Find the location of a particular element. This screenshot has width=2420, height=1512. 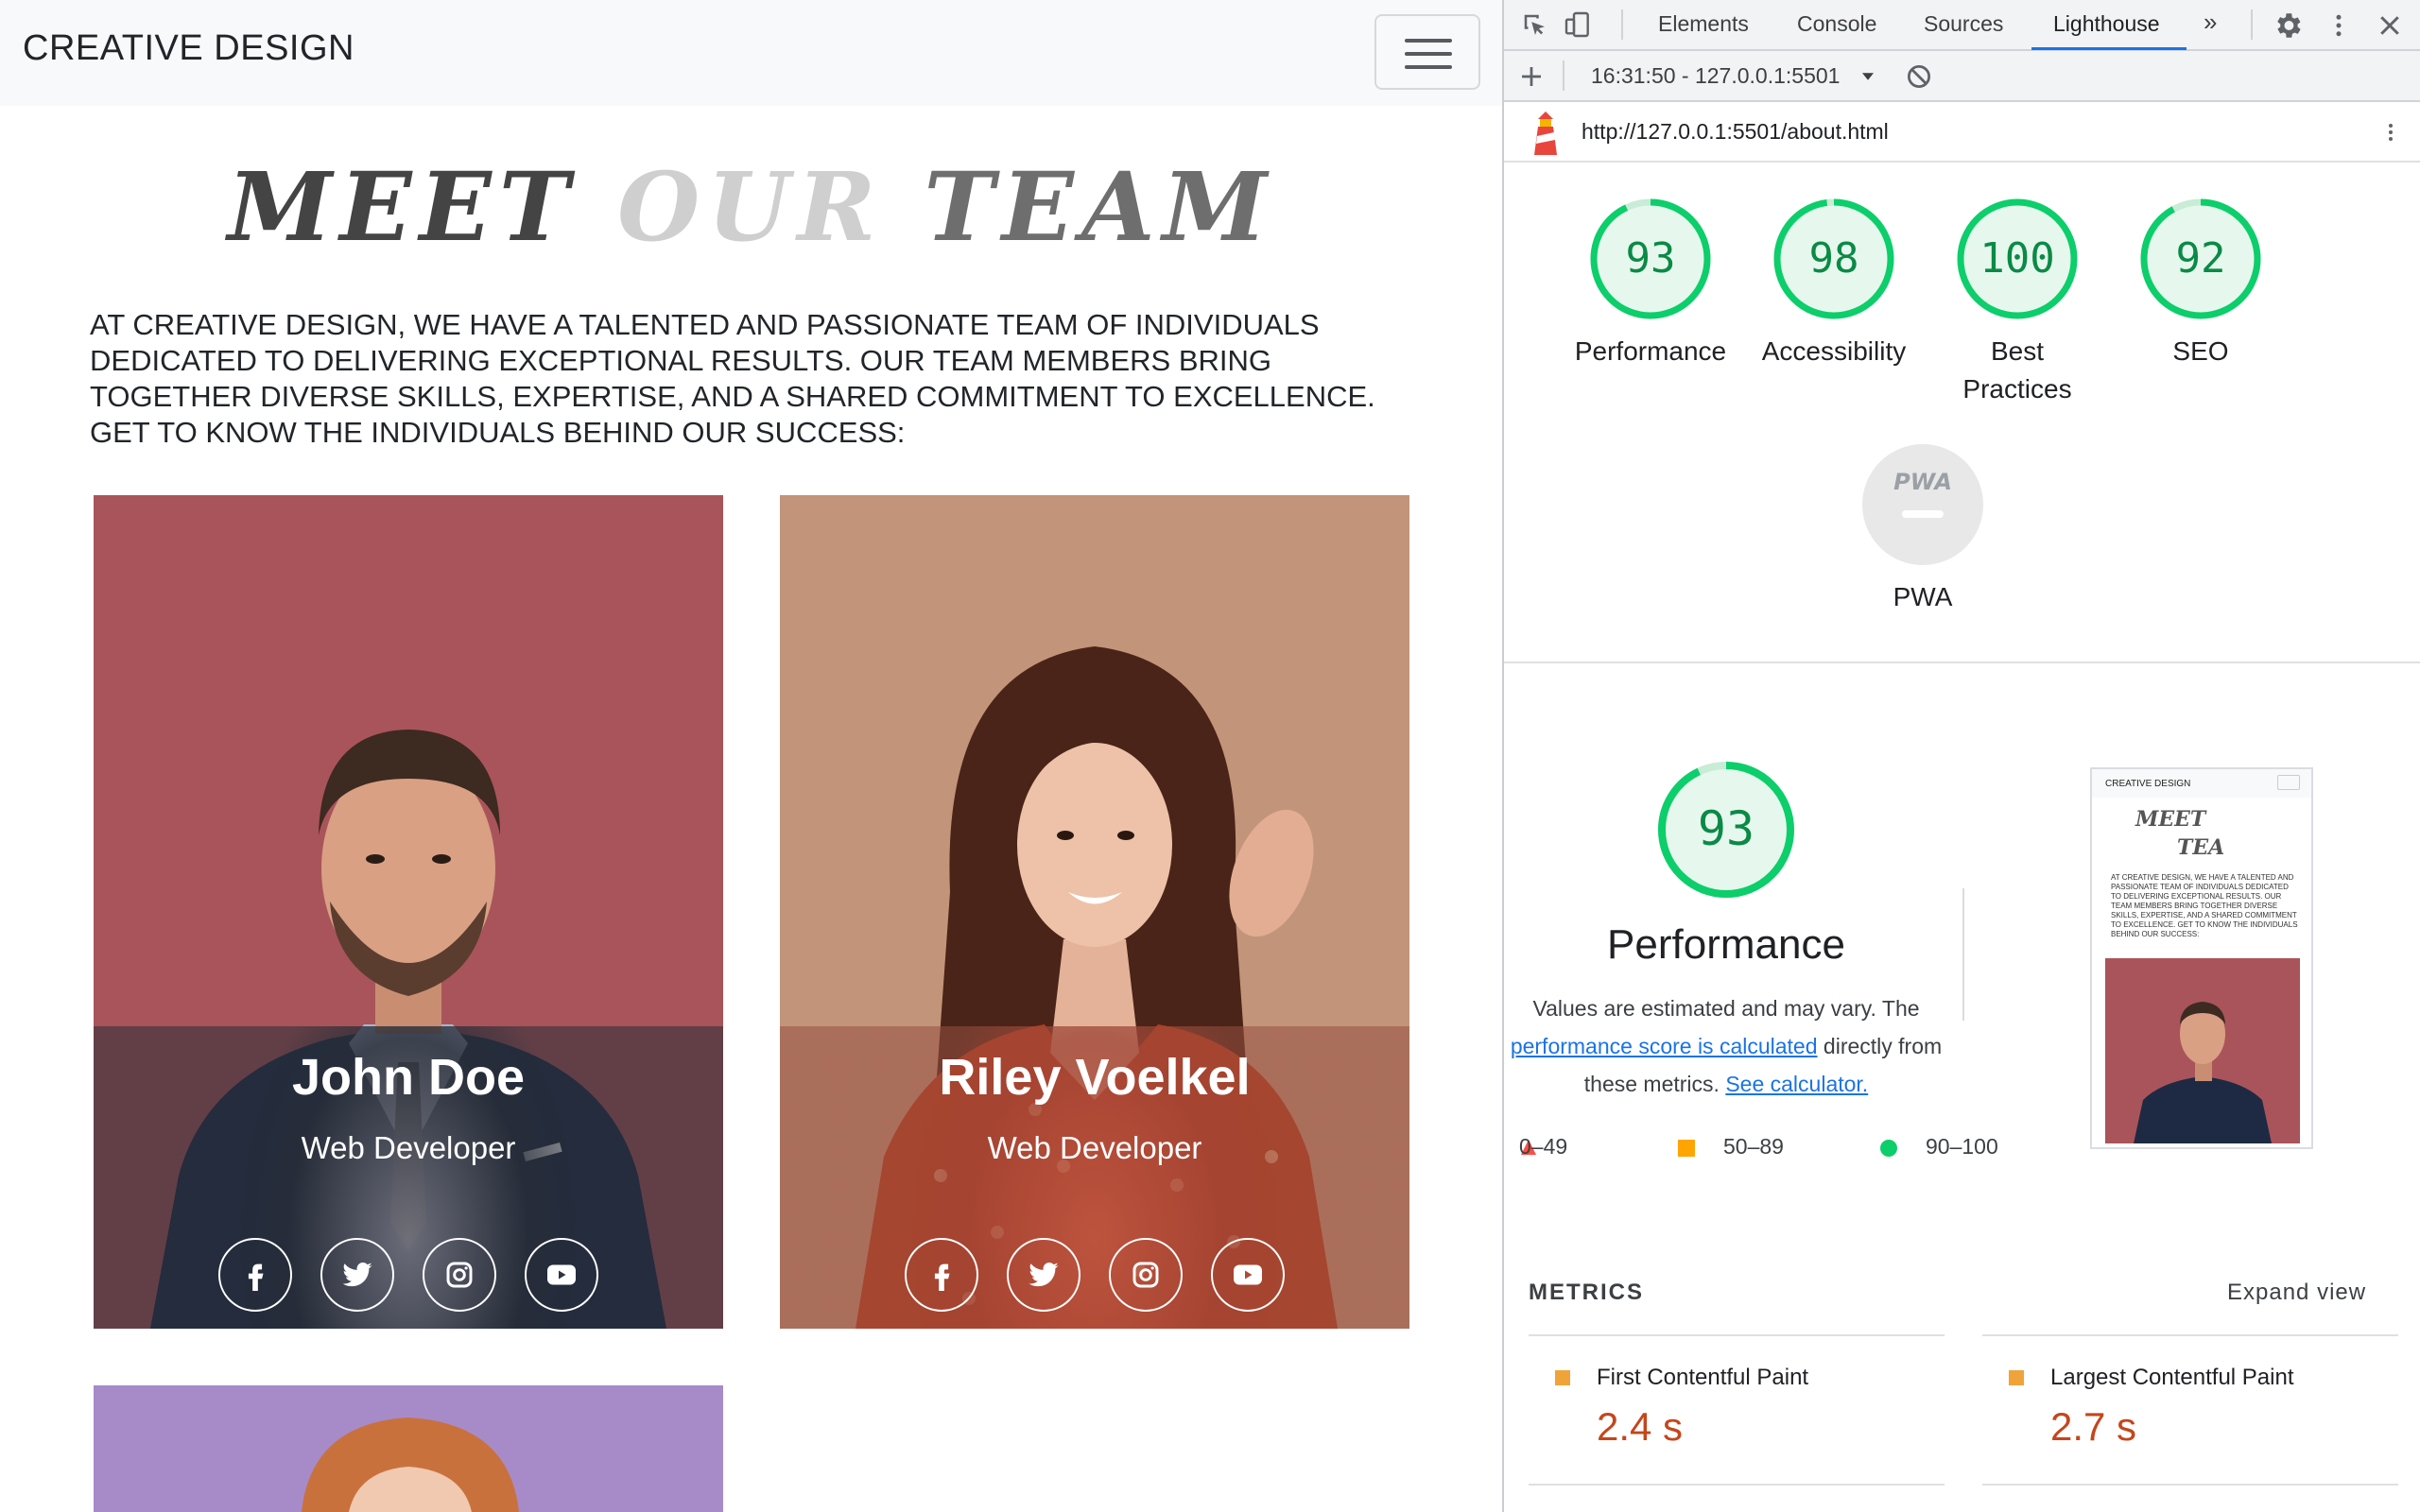

gauge-best-practices: 100 Best Practices is located at coordinates (2017, 302).